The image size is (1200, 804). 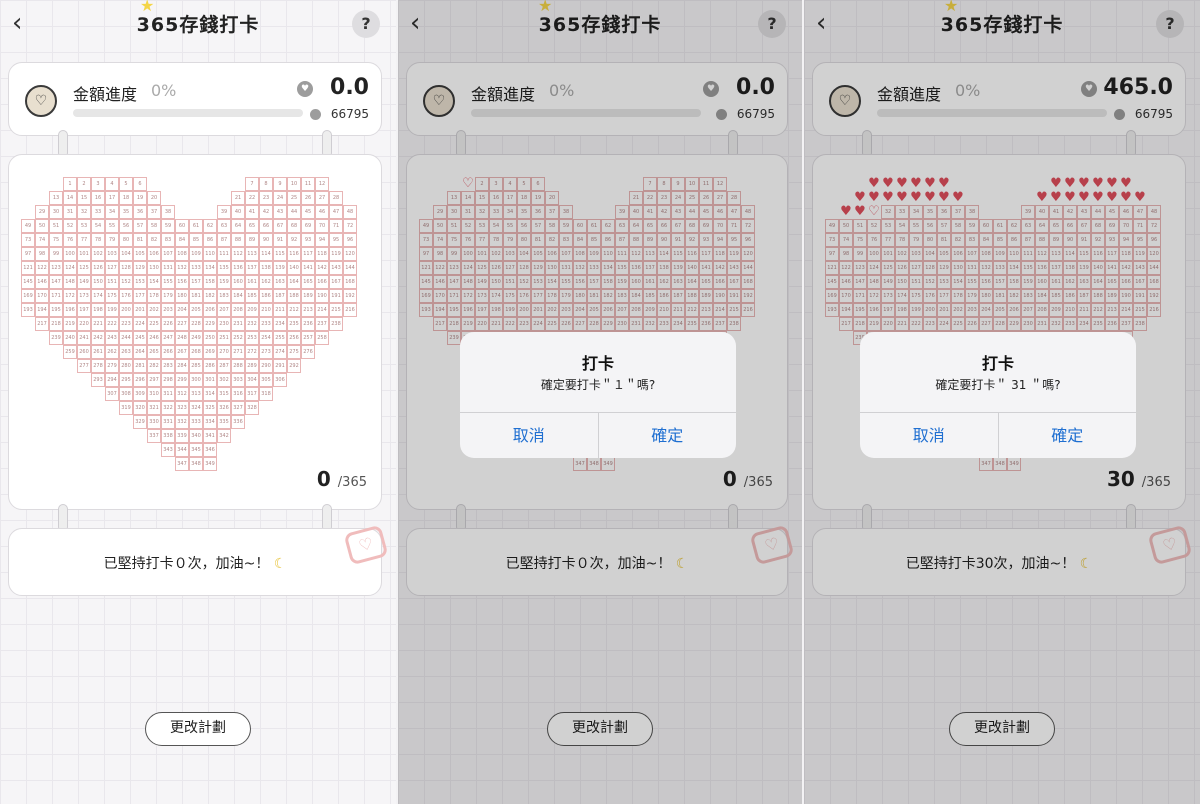 What do you see at coordinates (252, 184) in the screenshot?
I see `day-cell: 7` at bounding box center [252, 184].